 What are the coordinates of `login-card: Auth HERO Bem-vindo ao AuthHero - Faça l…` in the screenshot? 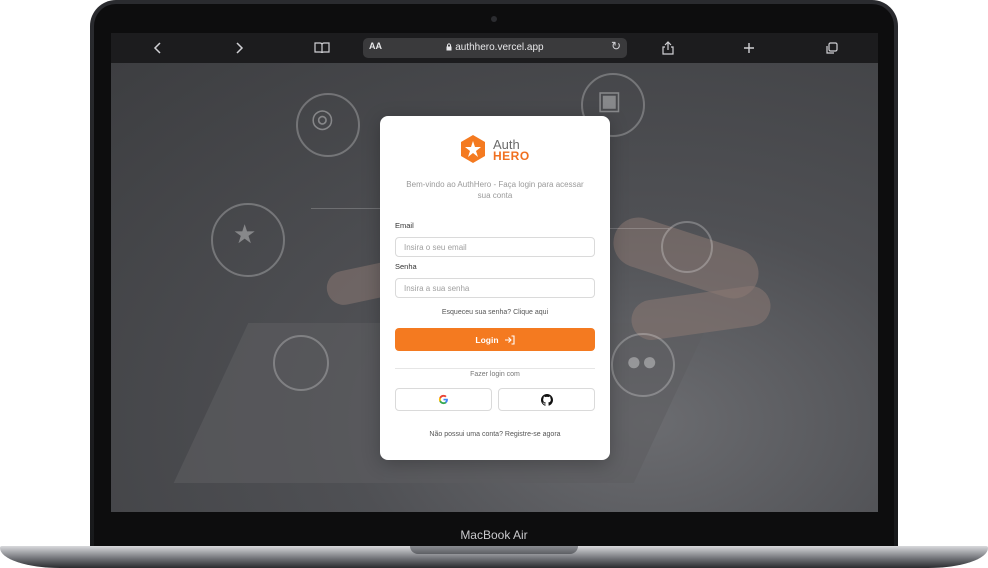 It's located at (495, 288).